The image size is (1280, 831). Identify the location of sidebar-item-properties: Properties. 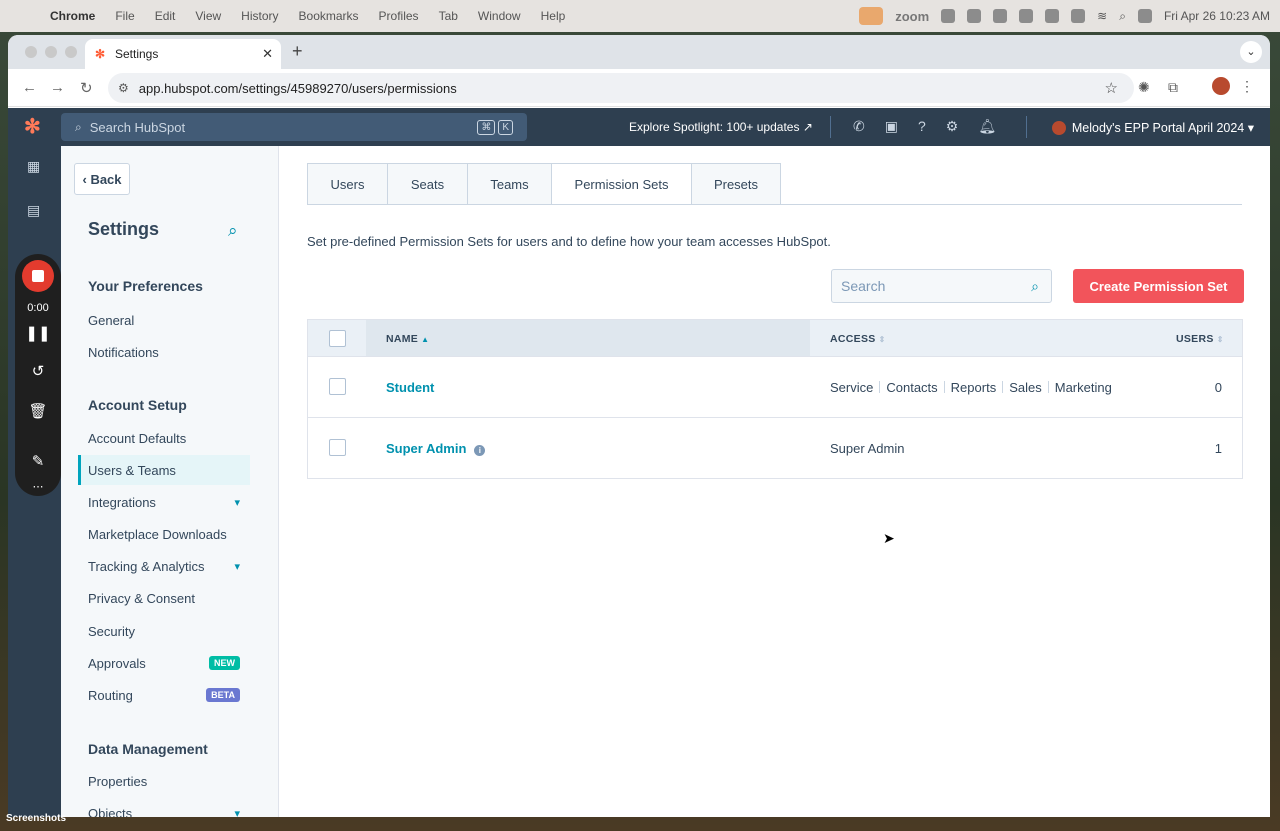
(164, 781).